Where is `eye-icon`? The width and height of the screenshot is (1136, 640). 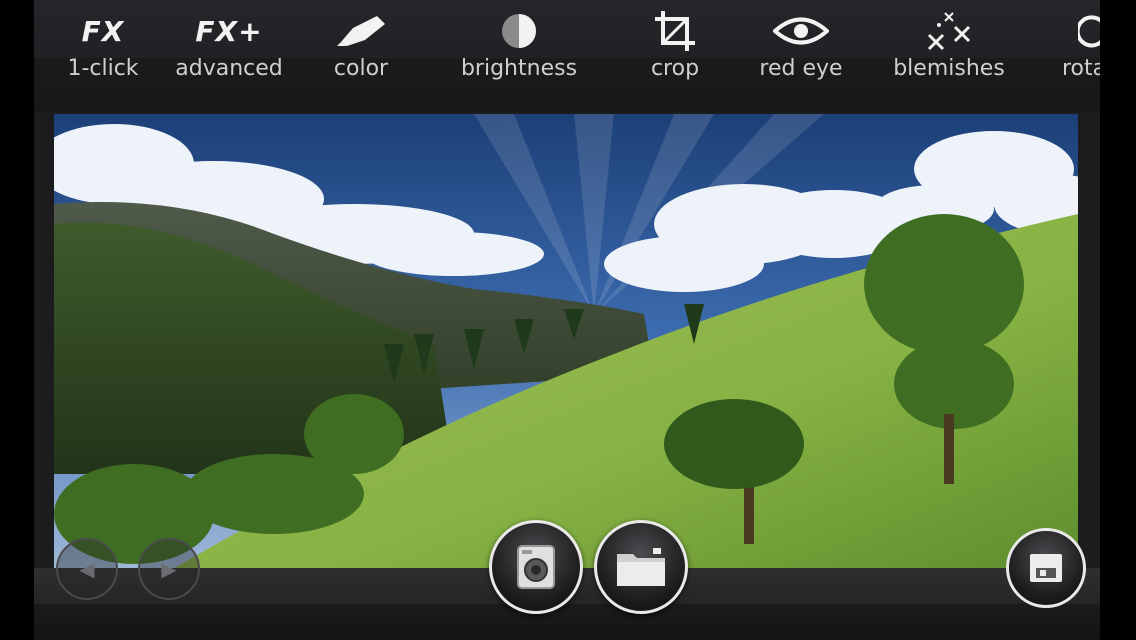
eye-icon is located at coordinates (801, 31).